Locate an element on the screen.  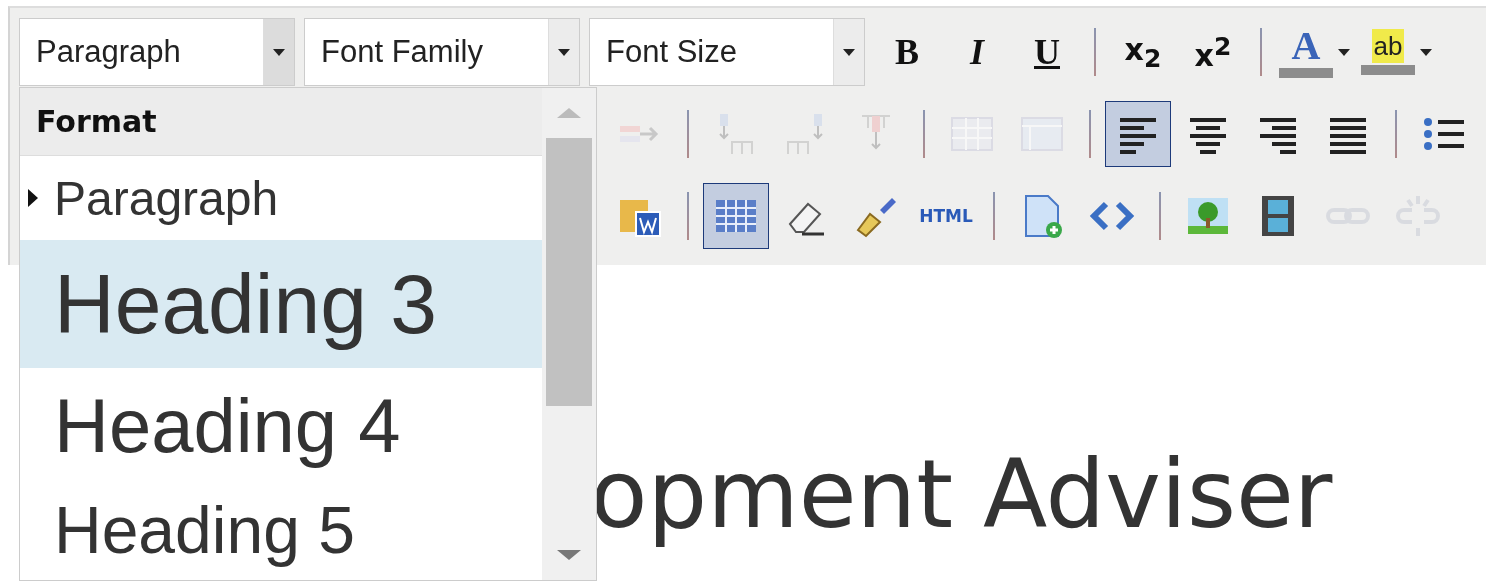
html-button: HTML is located at coordinates (946, 216).